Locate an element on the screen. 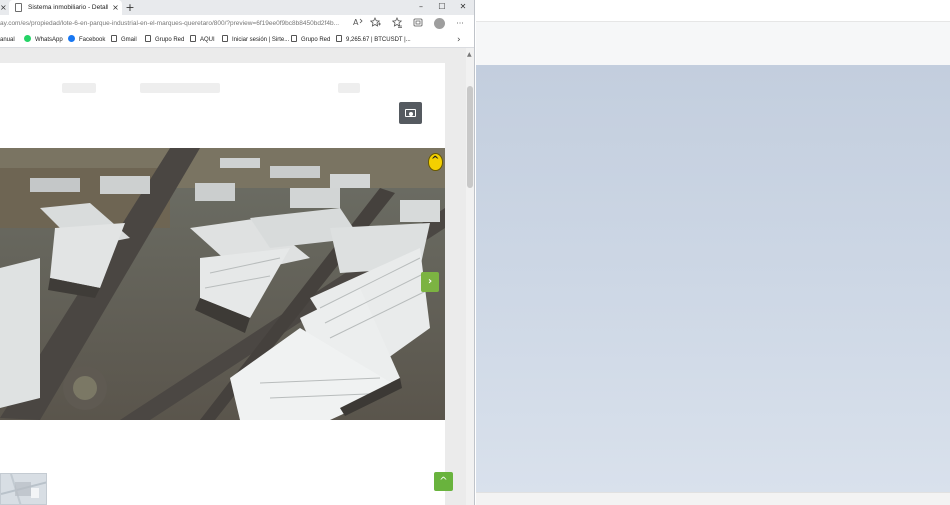  page-scrollbar: ▲ is located at coordinates (470, 276).